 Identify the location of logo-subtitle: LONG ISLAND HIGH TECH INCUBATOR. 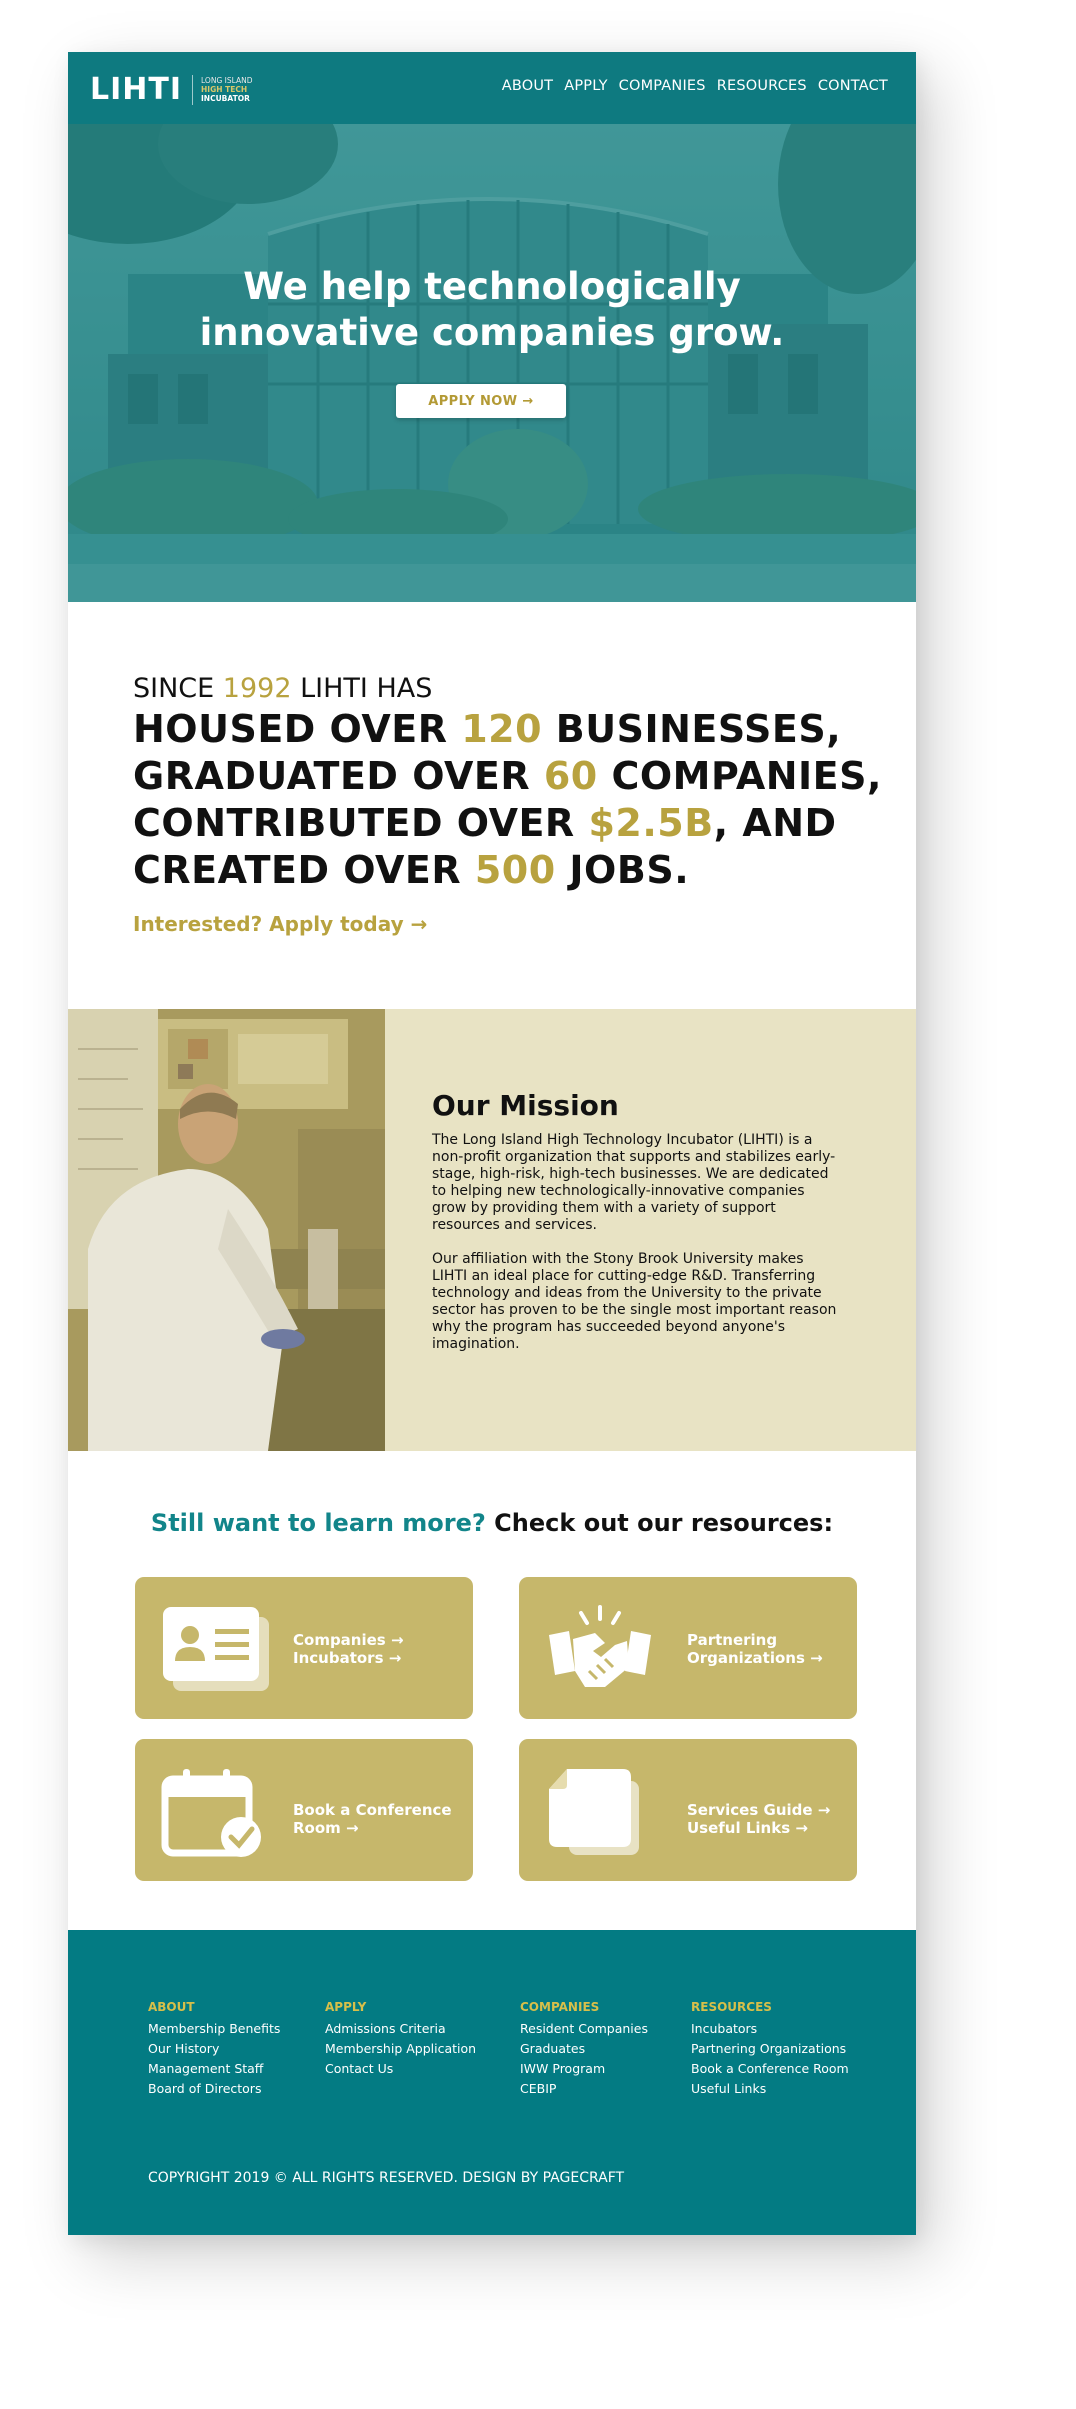
(226, 89).